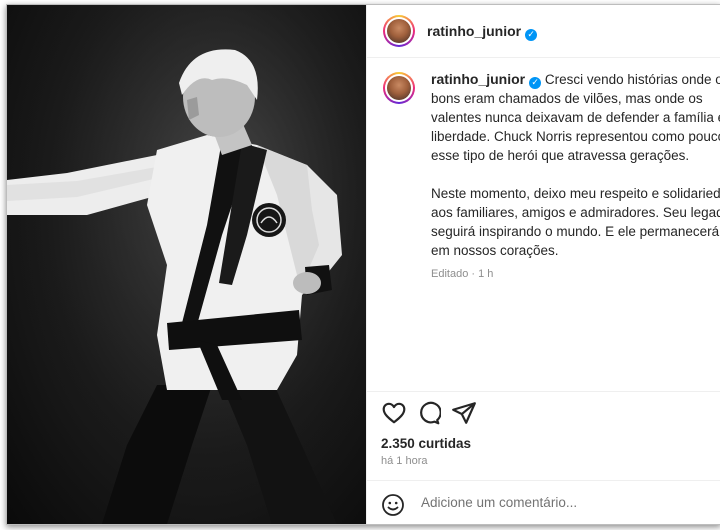 The height and width of the screenshot is (530, 720). Describe the element at coordinates (428, 413) in the screenshot. I see `comment-bubble-icon` at that location.